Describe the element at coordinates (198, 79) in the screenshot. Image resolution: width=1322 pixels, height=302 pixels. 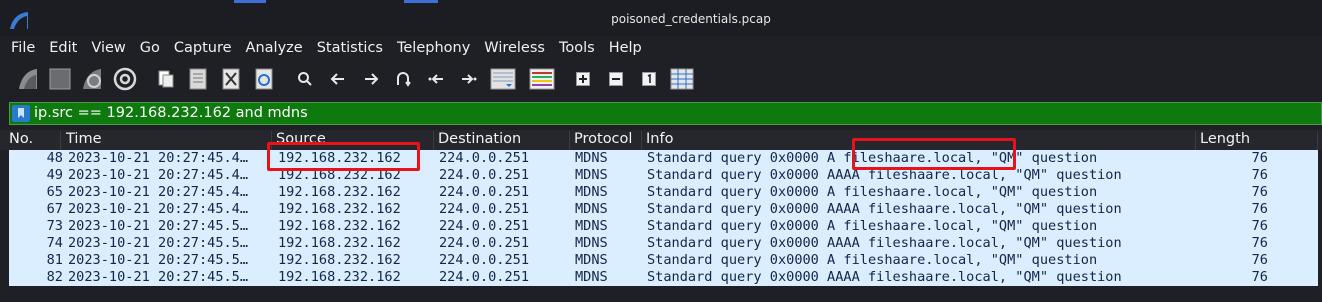
I see `save-file-icon` at that location.